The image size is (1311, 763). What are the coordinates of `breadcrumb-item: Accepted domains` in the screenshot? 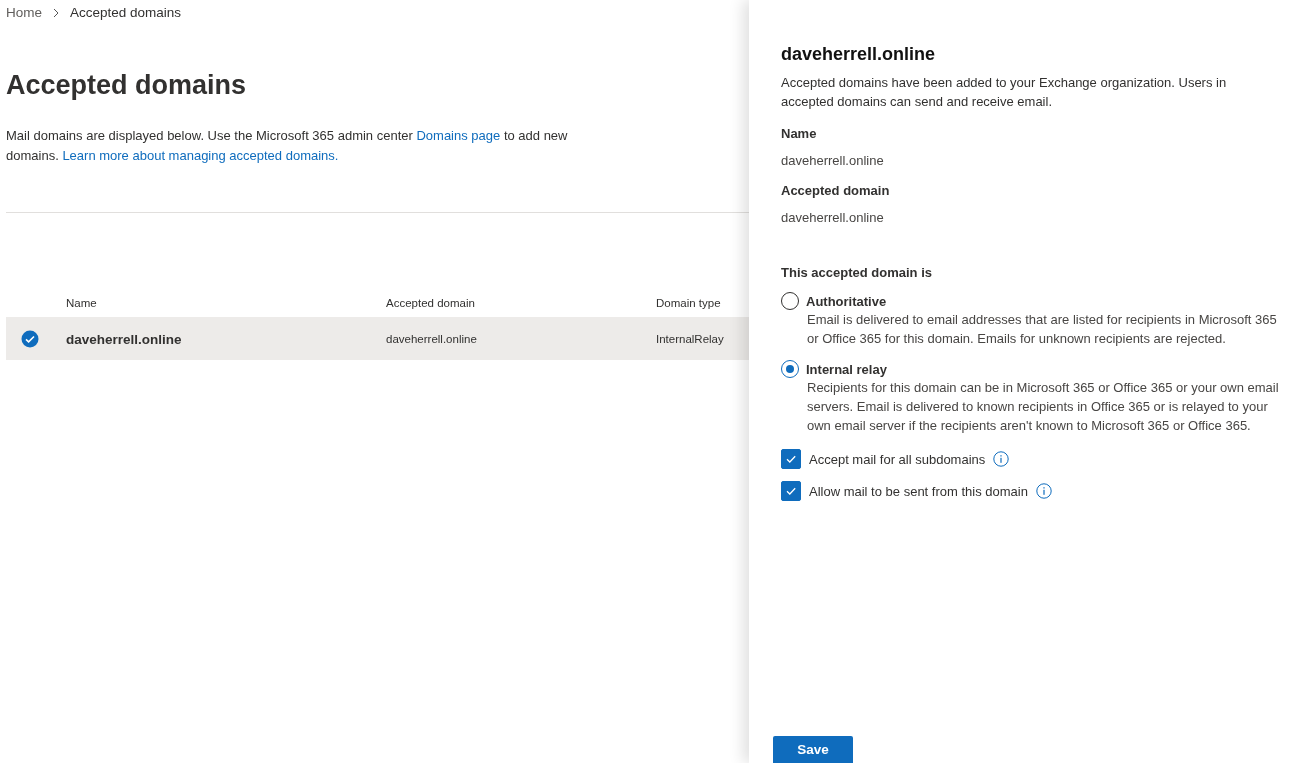 It's located at (126, 12).